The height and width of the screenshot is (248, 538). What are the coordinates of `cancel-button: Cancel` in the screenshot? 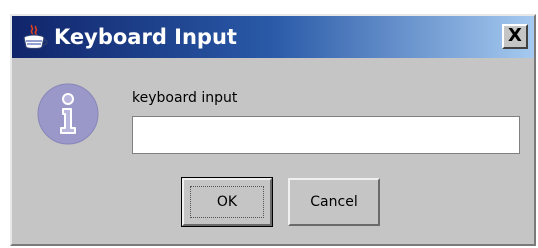 It's located at (334, 202).